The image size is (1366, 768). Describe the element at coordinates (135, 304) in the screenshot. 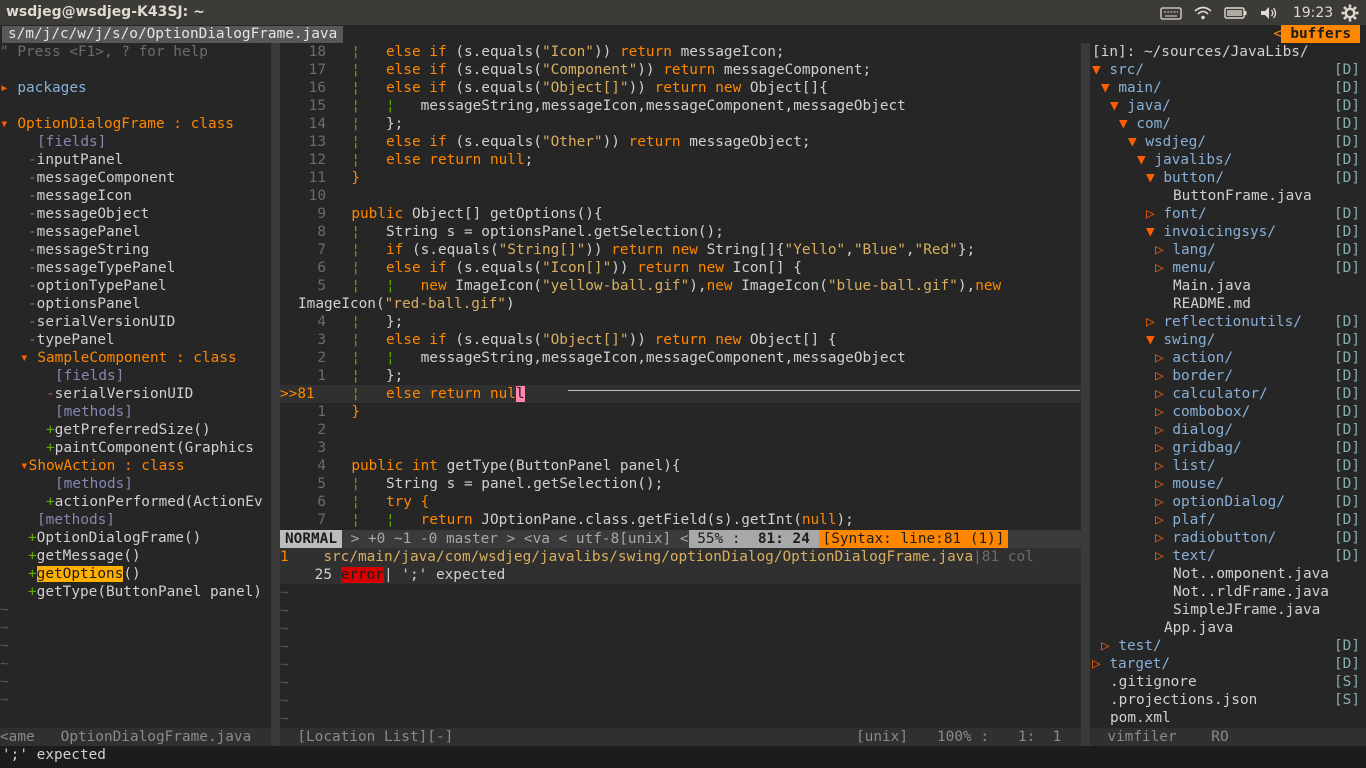

I see `tagbar-field: -optionsPanel` at that location.